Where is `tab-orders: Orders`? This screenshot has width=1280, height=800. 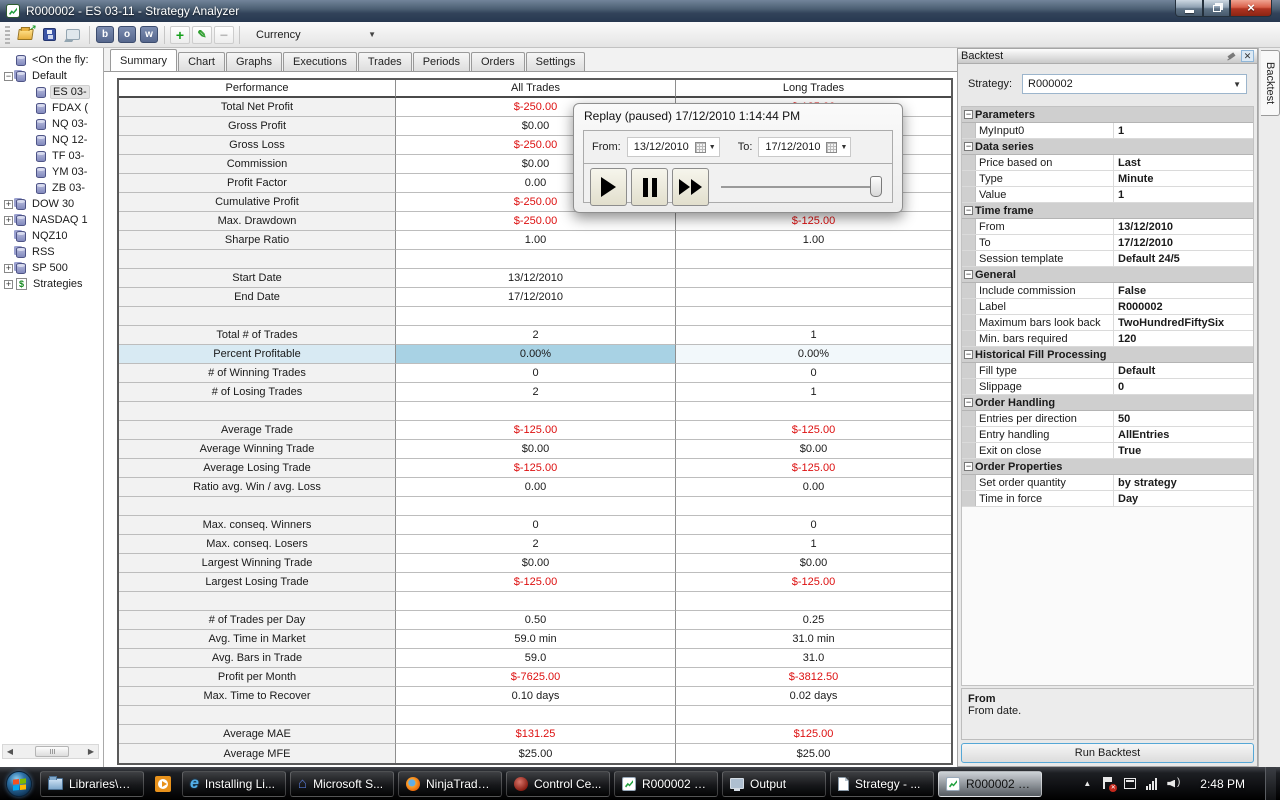 tab-orders: Orders is located at coordinates (497, 61).